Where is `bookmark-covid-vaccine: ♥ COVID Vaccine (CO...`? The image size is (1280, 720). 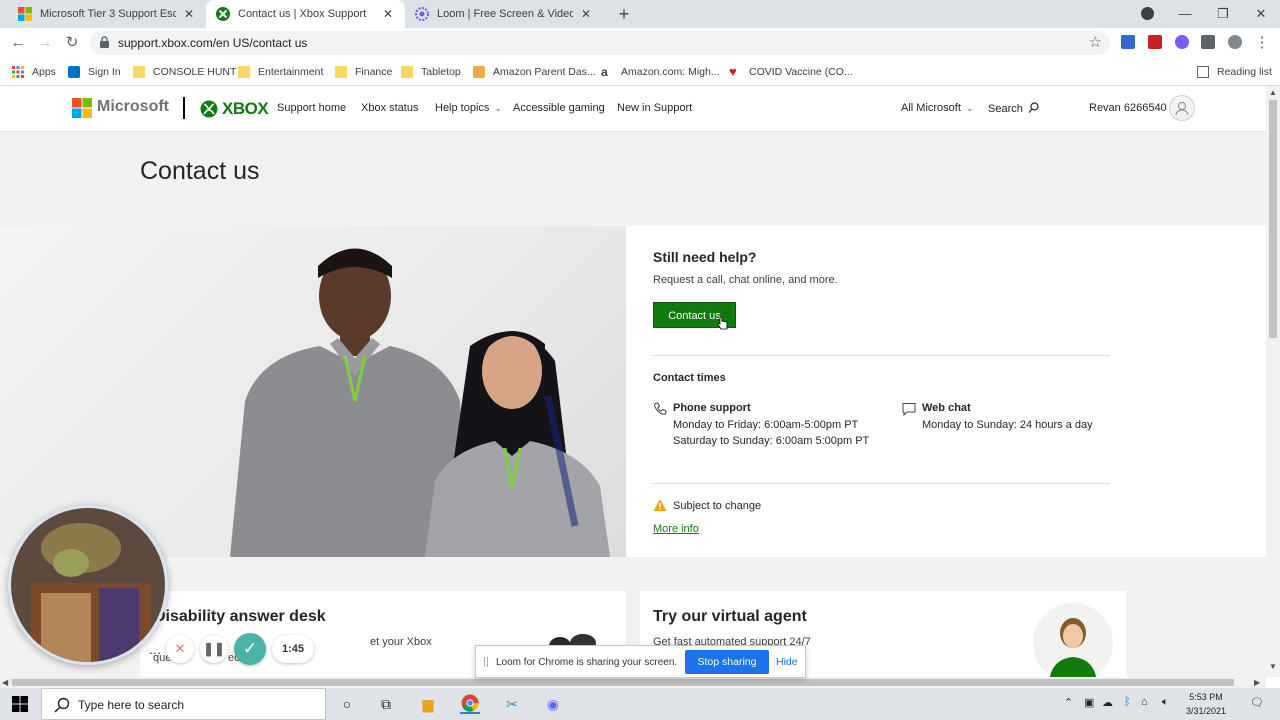 bookmark-covid-vaccine: ♥ COVID Vaccine (CO... is located at coordinates (791, 72).